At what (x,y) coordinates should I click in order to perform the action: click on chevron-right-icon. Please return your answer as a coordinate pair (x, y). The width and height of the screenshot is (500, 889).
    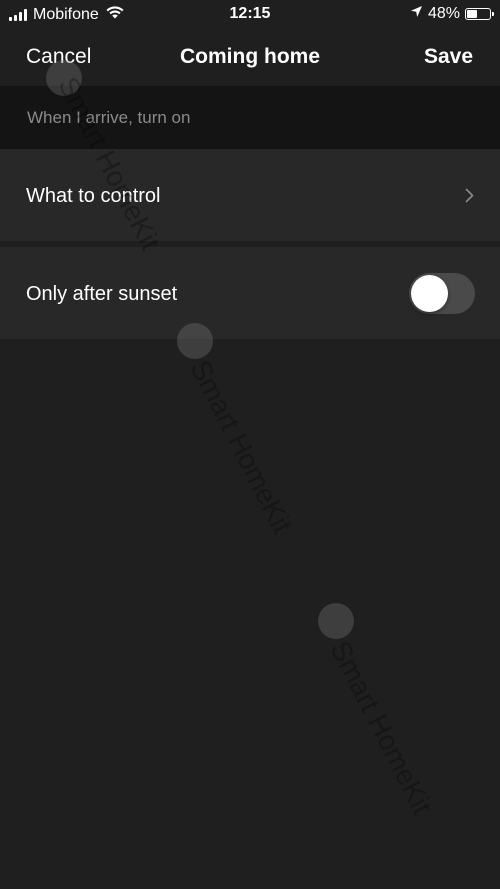
    Looking at the image, I should click on (469, 198).